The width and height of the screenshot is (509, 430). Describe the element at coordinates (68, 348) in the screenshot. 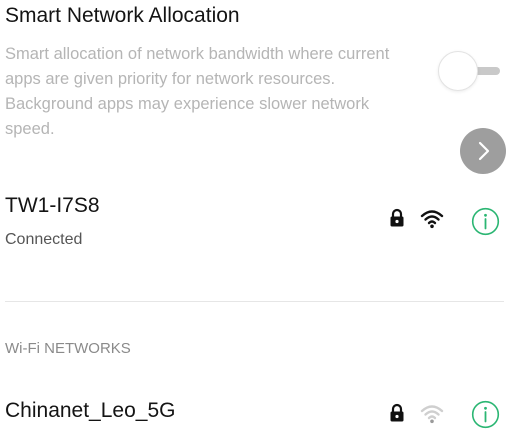

I see `wifi-networks-header: Wi-Fi NETWORKS` at that location.